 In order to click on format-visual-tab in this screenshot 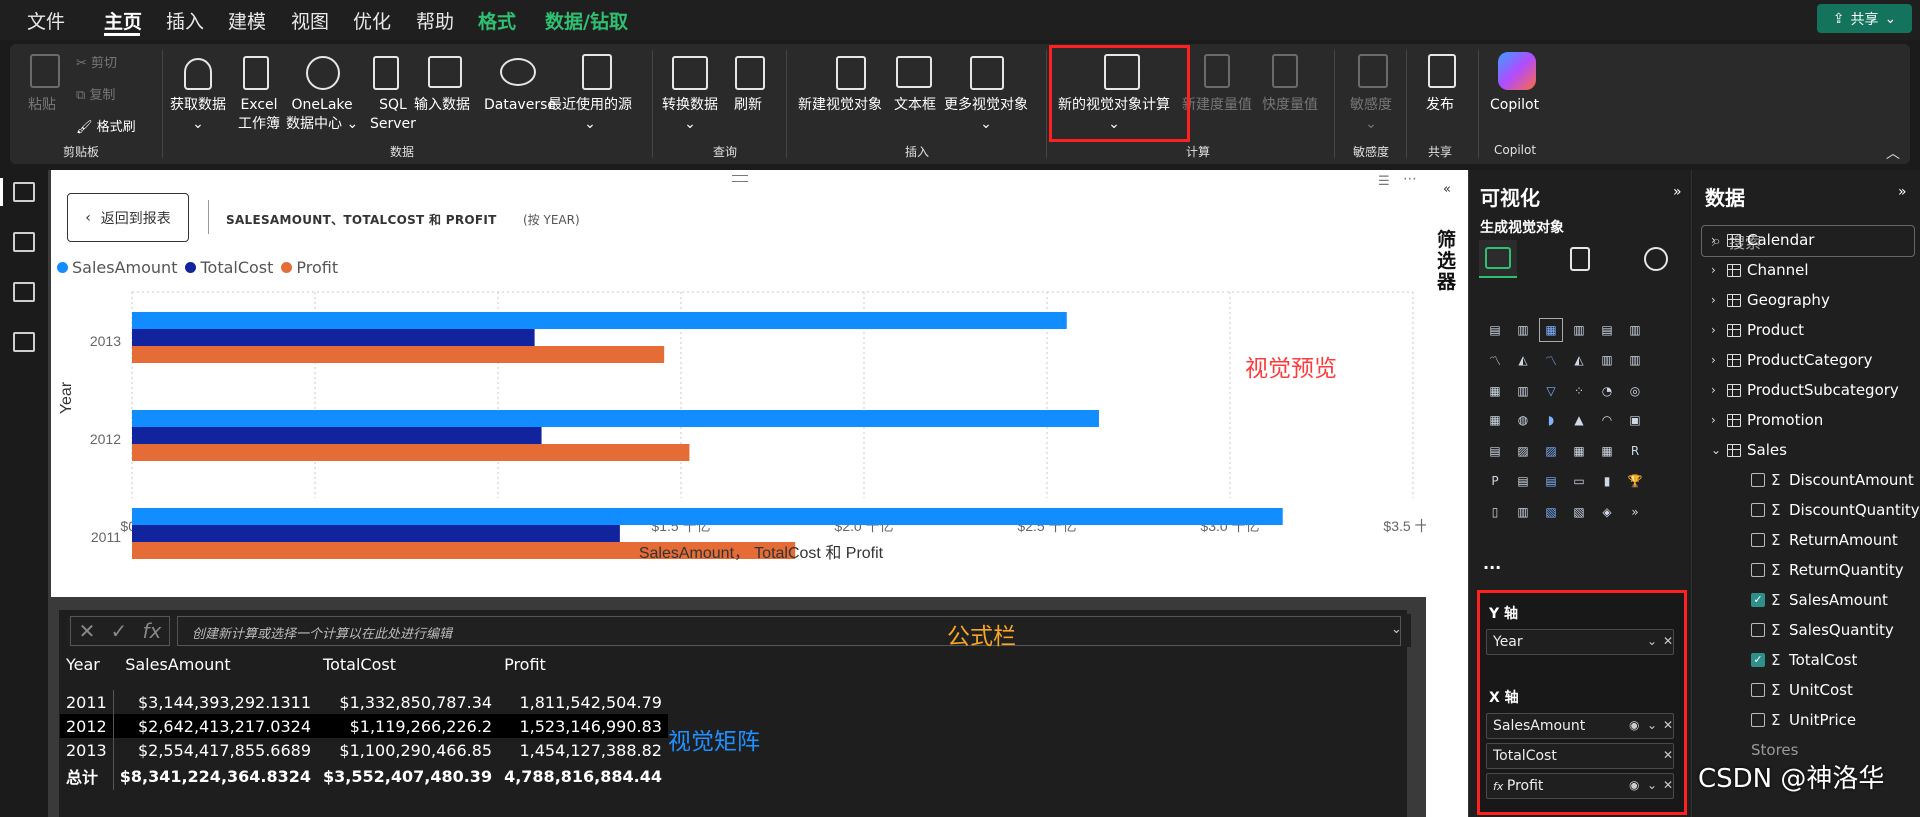, I will do `click(1580, 259)`.